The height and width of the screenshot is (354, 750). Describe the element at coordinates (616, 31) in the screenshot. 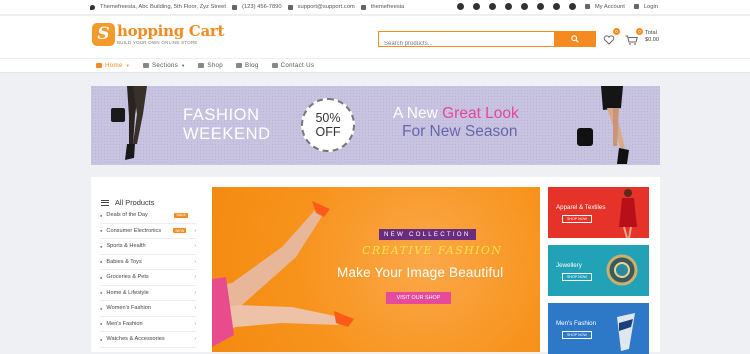

I see `wishlist-count-badge: 0` at that location.